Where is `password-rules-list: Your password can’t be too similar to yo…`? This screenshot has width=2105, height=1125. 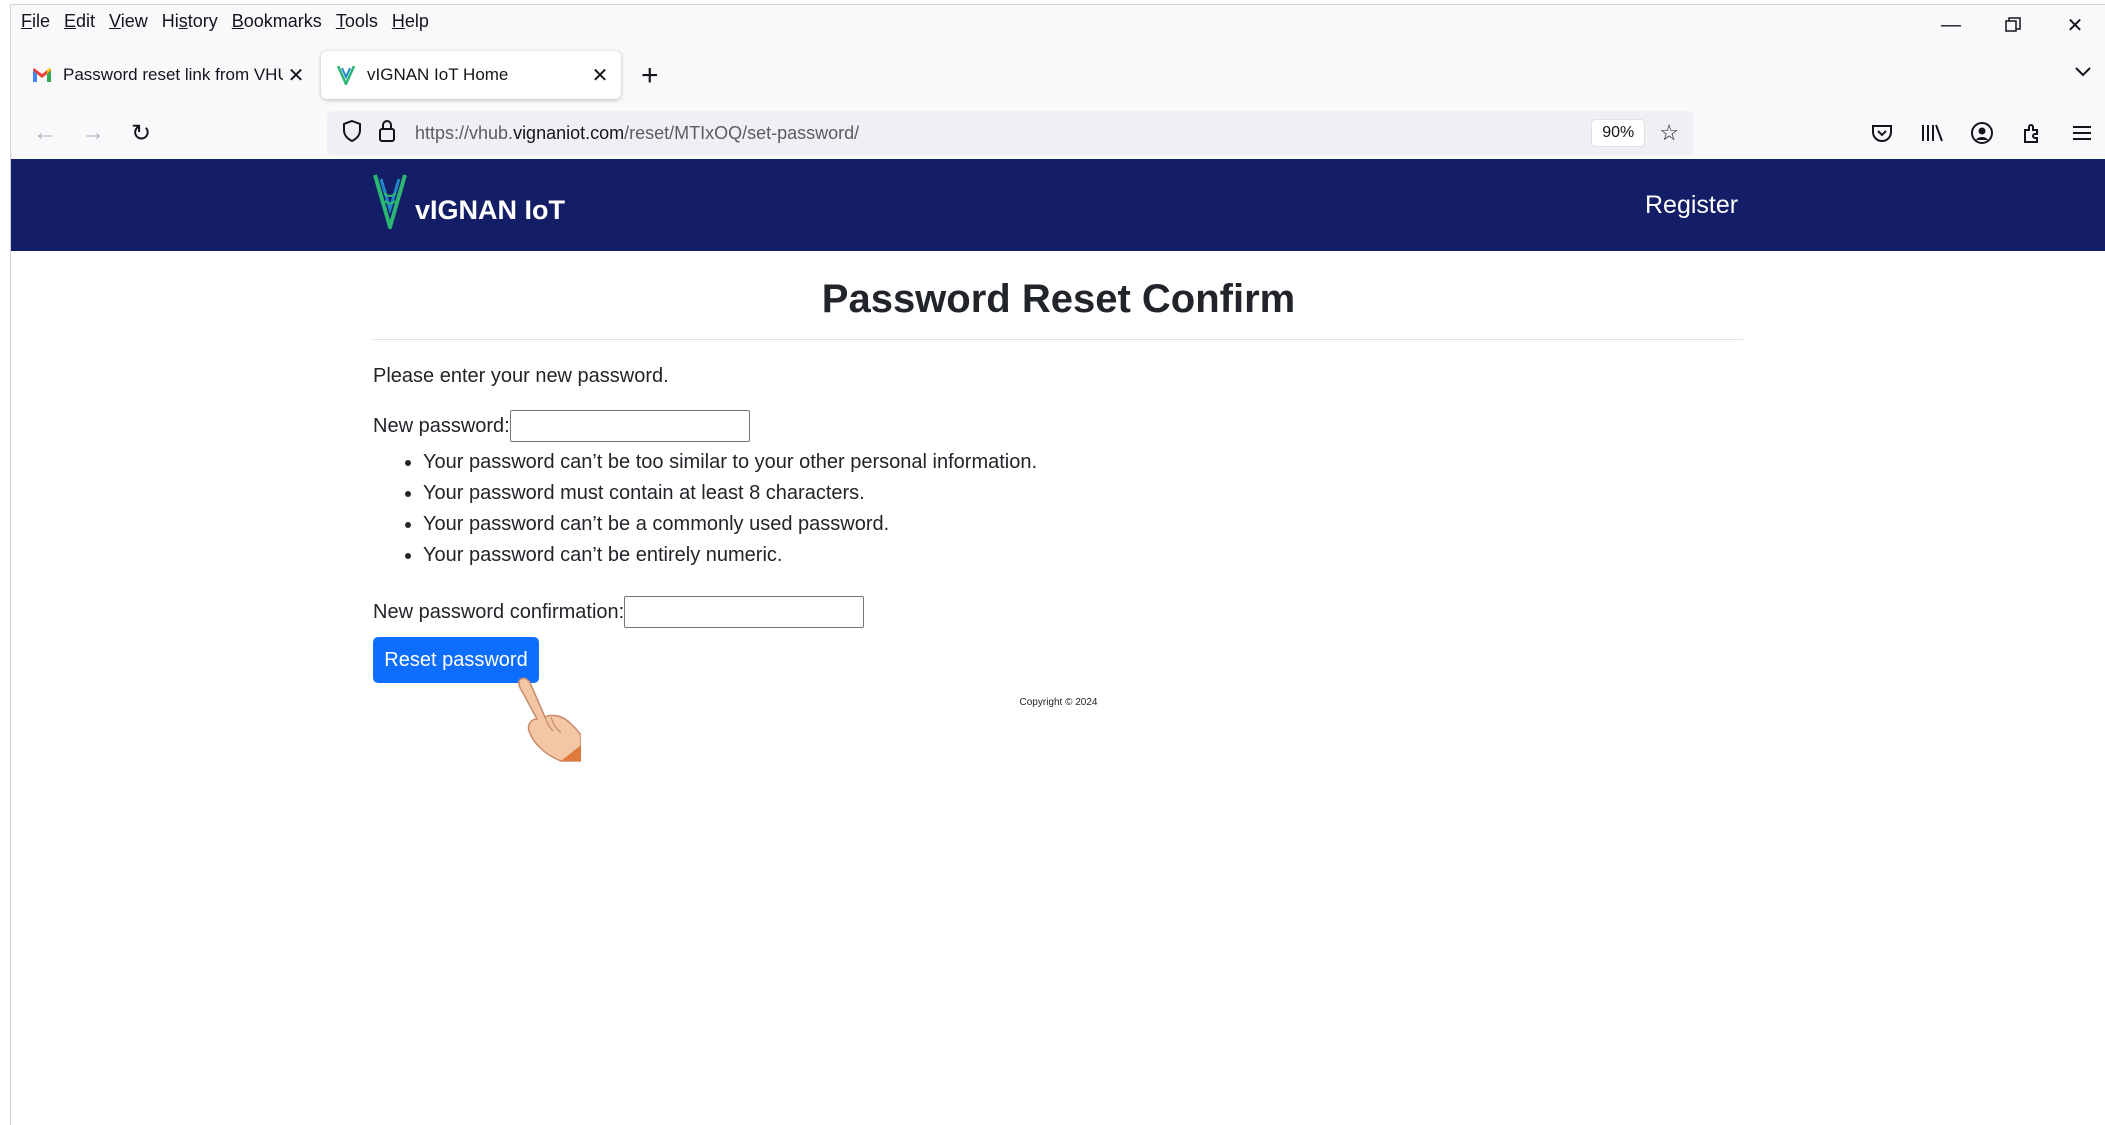
password-rules-list: Your password can’t be too similar to yo… is located at coordinates (720, 509).